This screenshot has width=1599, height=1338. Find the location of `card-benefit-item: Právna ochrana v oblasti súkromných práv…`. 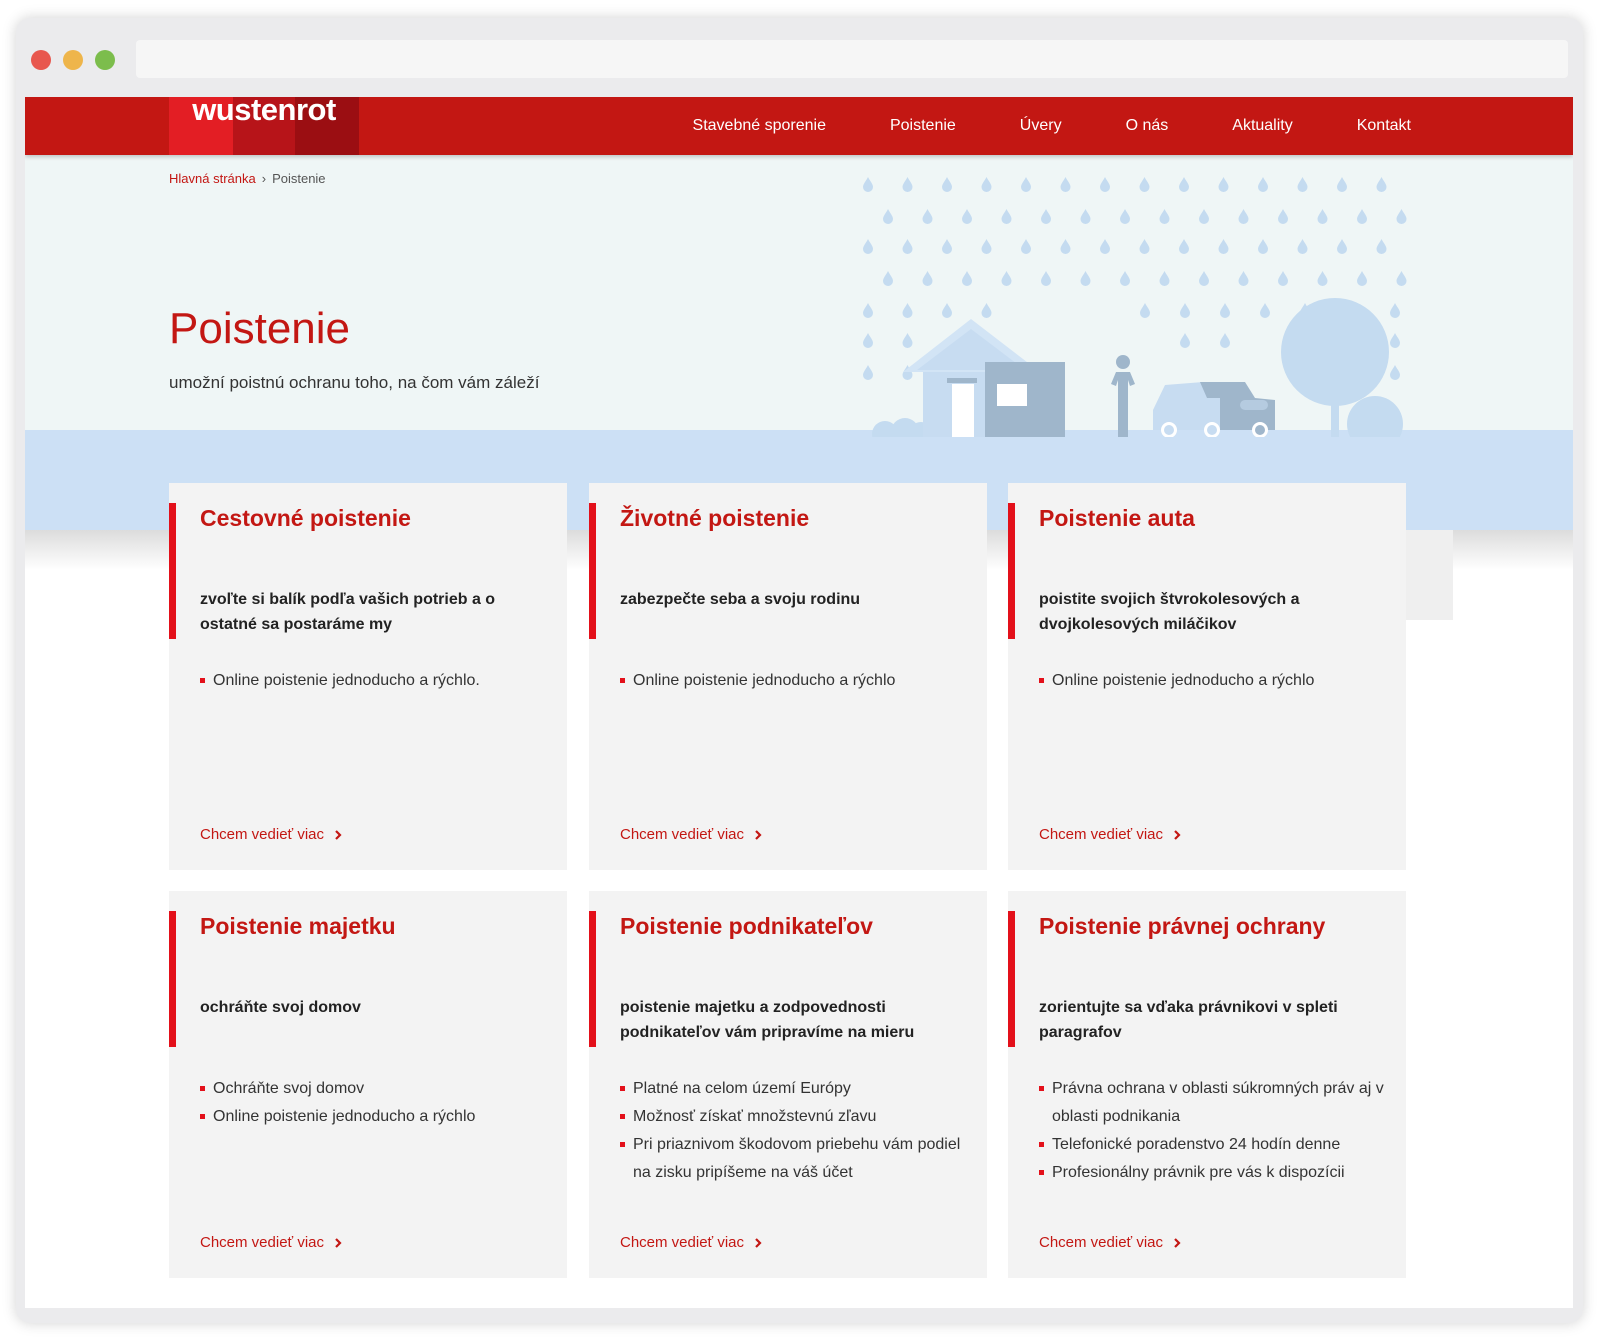

card-benefit-item: Právna ochrana v oblasti súkromných práv… is located at coordinates (1214, 1103).